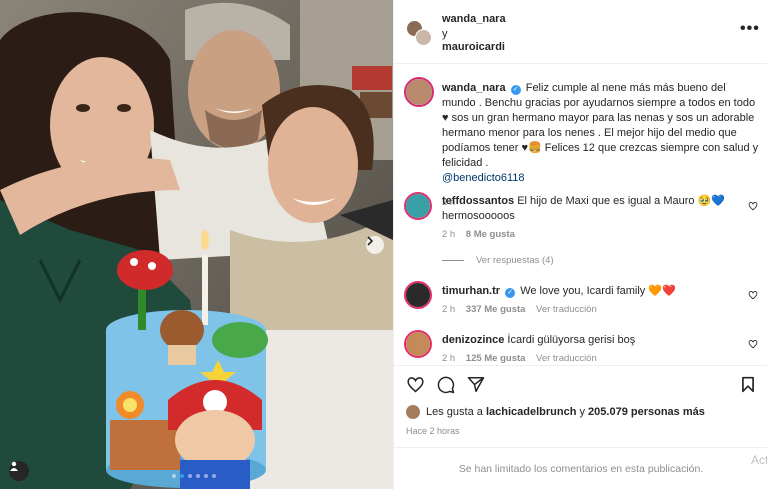  What do you see at coordinates (474, 19) in the screenshot?
I see `author-username: wanda_nara` at bounding box center [474, 19].